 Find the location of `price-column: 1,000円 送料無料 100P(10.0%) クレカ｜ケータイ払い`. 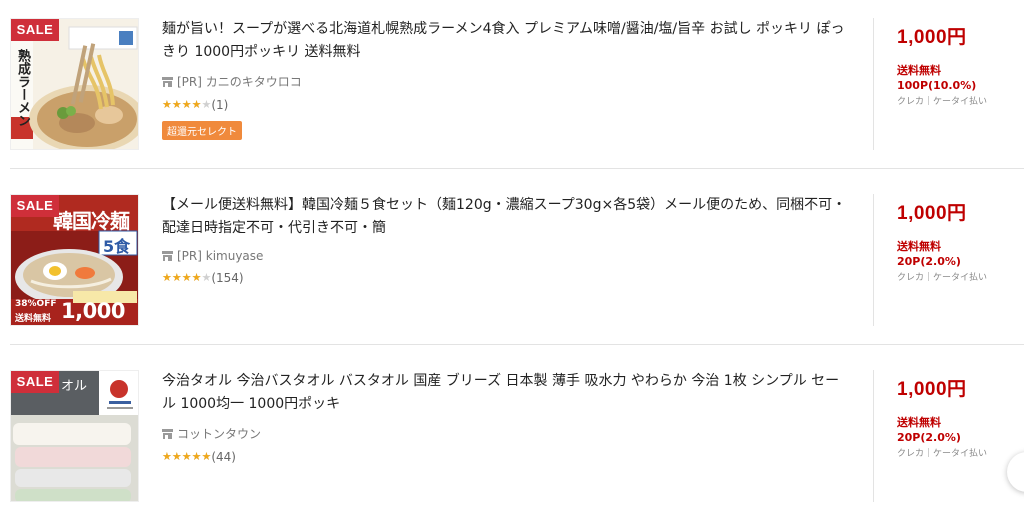

price-column: 1,000円 送料無料 100P(10.0%) クレカ｜ケータイ払い is located at coordinates (959, 65).